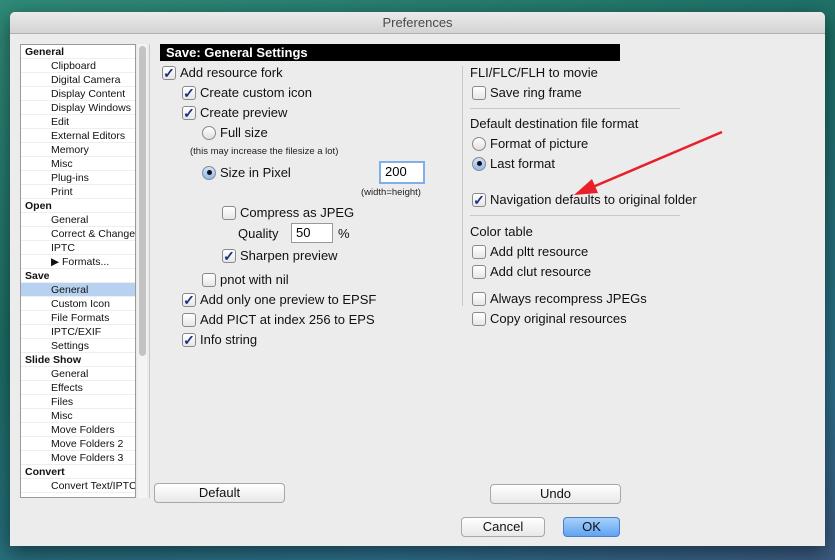 This screenshot has height=560, width=835. What do you see at coordinates (78, 122) in the screenshot?
I see `sidebar-item: Edit` at bounding box center [78, 122].